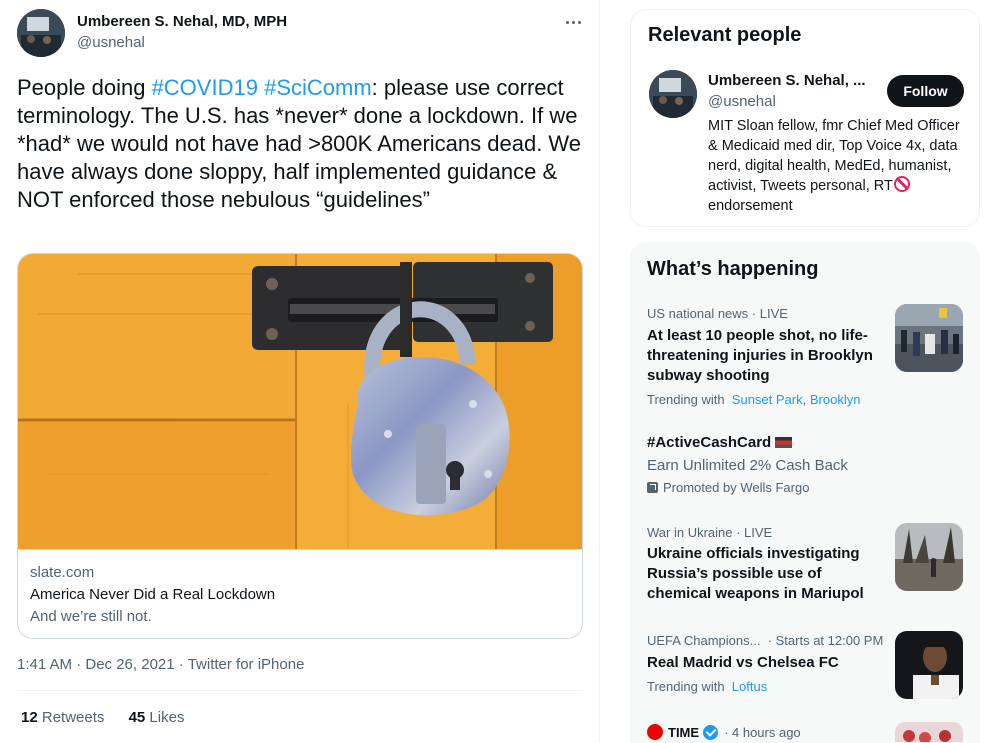  Describe the element at coordinates (573, 22) in the screenshot. I see `more-options-icon` at that location.